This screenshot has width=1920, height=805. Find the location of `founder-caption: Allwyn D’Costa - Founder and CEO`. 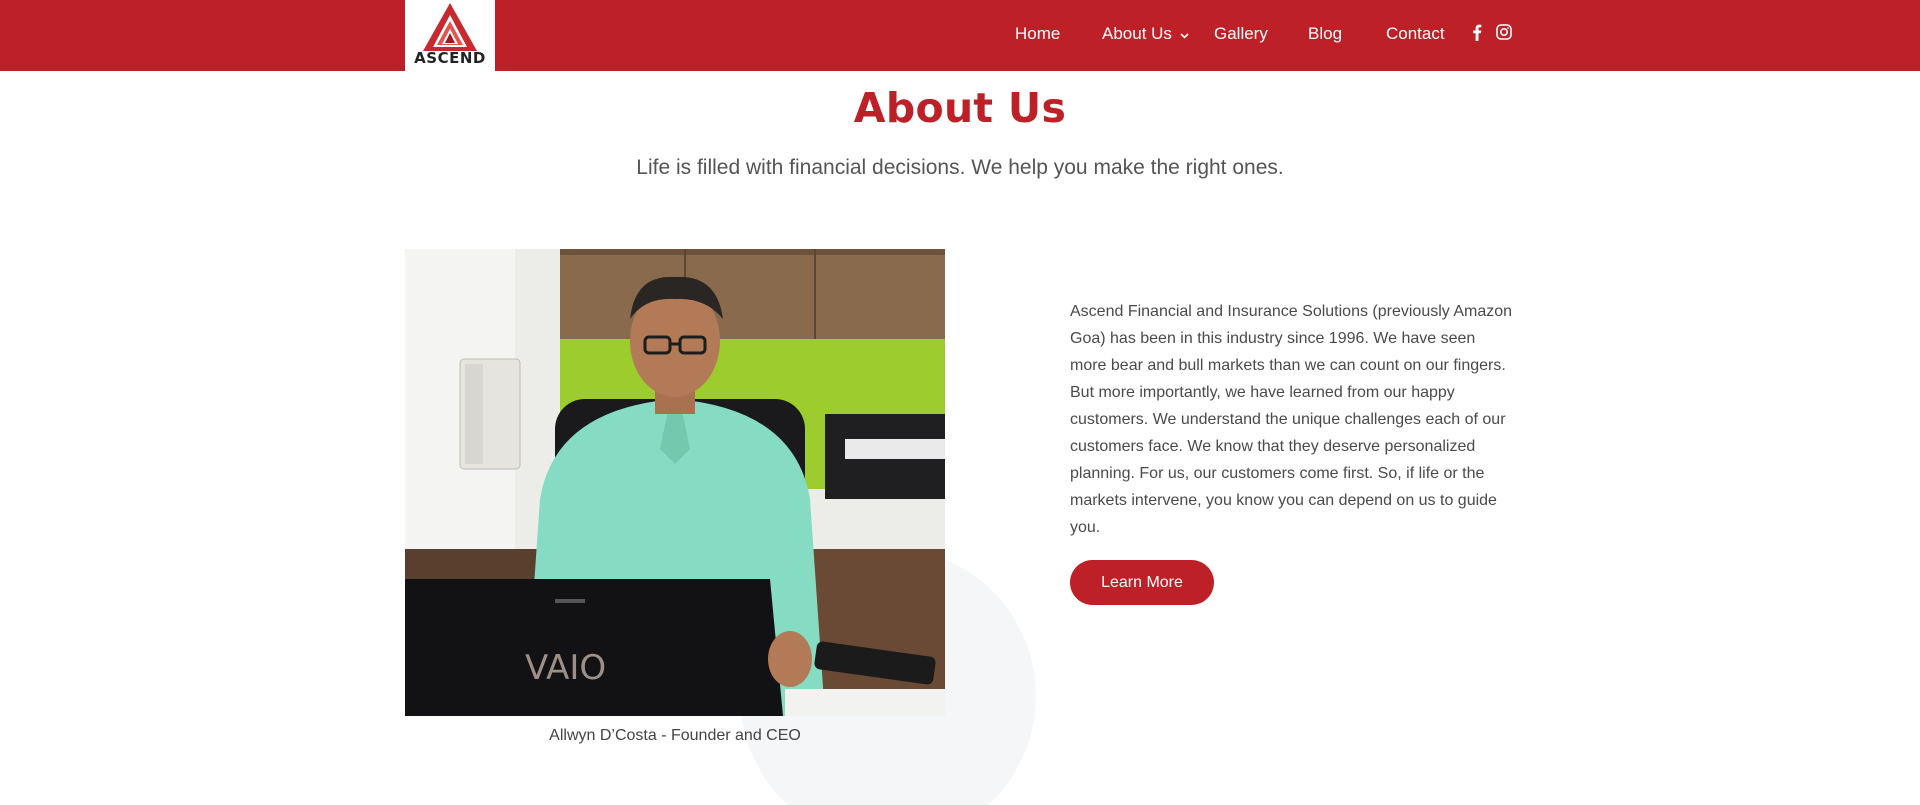

founder-caption: Allwyn D’Costa - Founder and CEO is located at coordinates (675, 735).